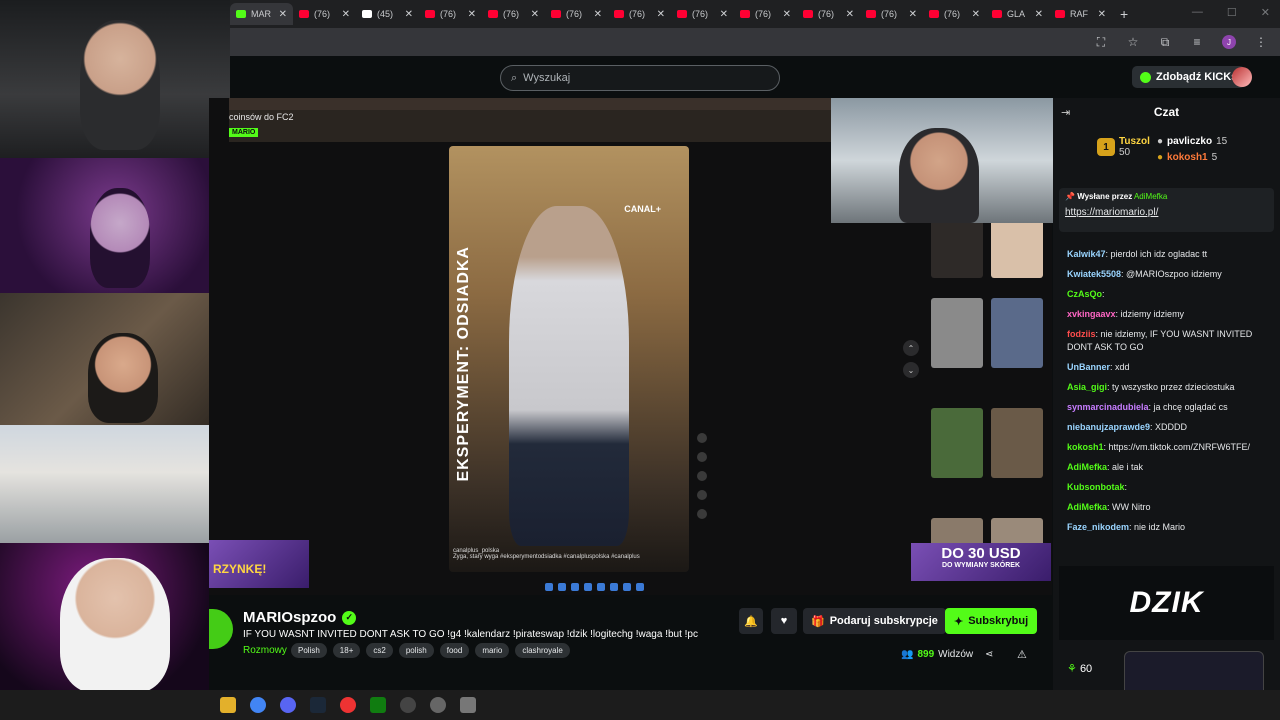 This screenshot has width=1280, height=720. Describe the element at coordinates (569, 359) in the screenshot. I see `tiktok-video: EKSPERYMENT: ODSIADKA CANAL+` at that location.